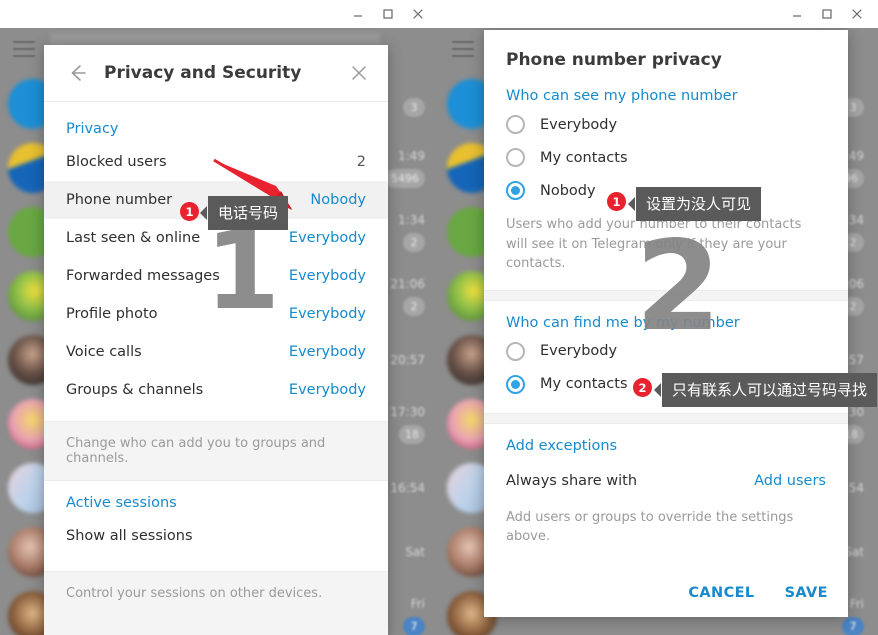 The width and height of the screenshot is (878, 635). What do you see at coordinates (412, 434) in the screenshot?
I see `unread-badge: 18` at bounding box center [412, 434].